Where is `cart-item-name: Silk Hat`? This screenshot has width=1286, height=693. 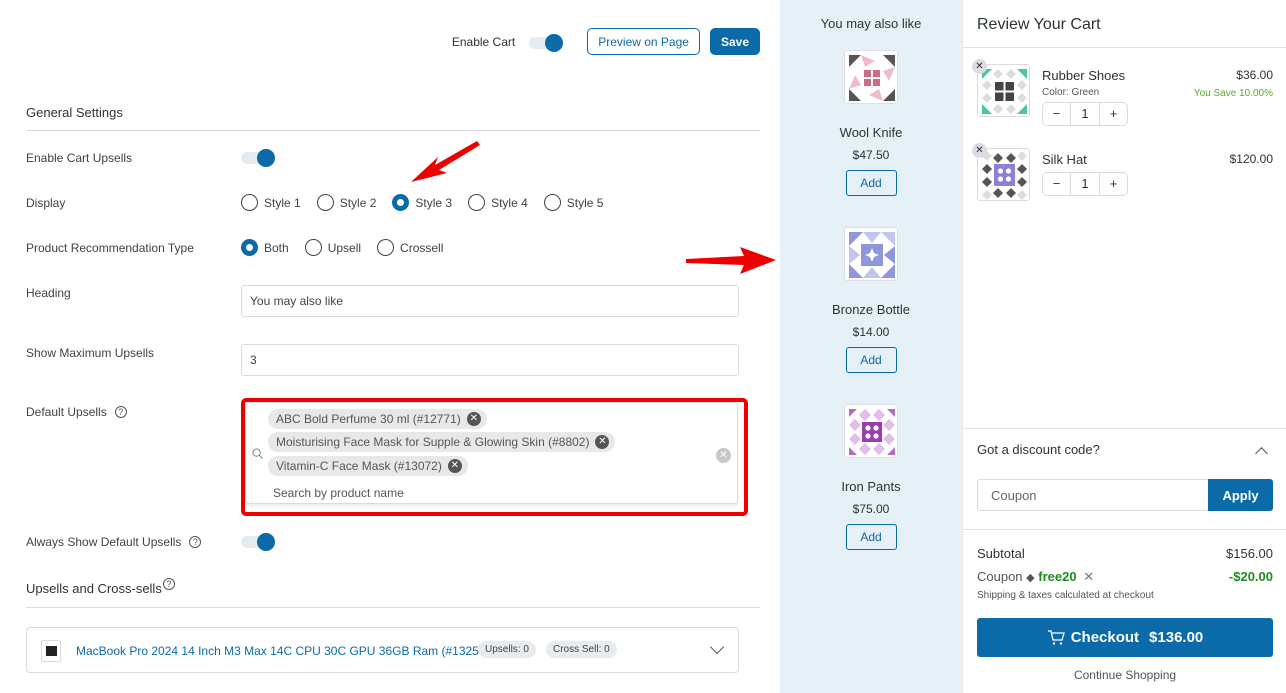
cart-item-name: Silk Hat is located at coordinates (1064, 159).